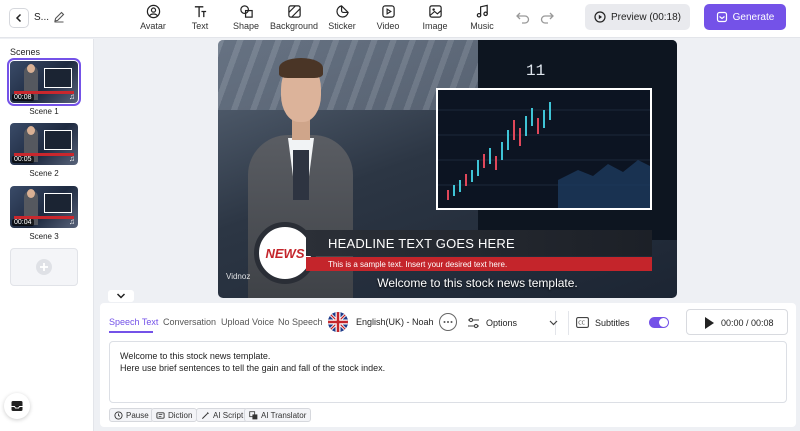 The image size is (800, 431). What do you see at coordinates (600, 17) in the screenshot?
I see `play-circle-icon` at bounding box center [600, 17].